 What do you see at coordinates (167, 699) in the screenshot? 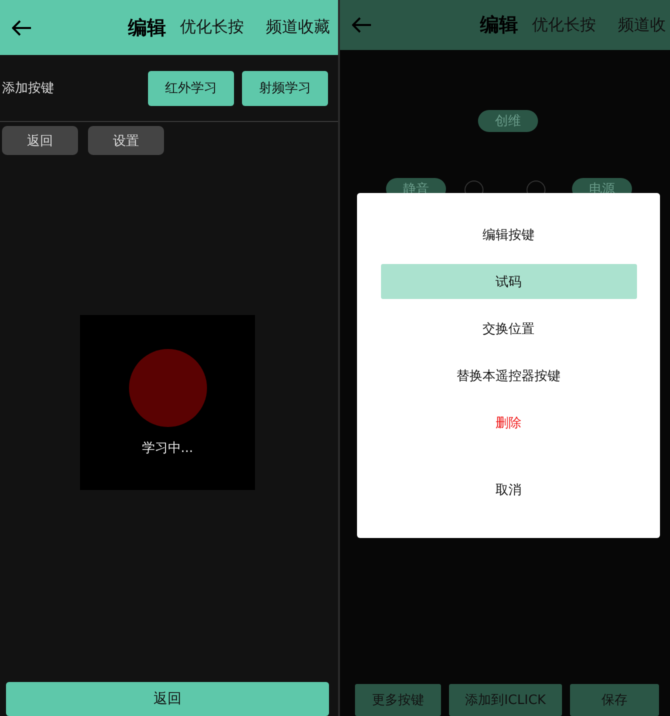
I see `back-button: 返回` at bounding box center [167, 699].